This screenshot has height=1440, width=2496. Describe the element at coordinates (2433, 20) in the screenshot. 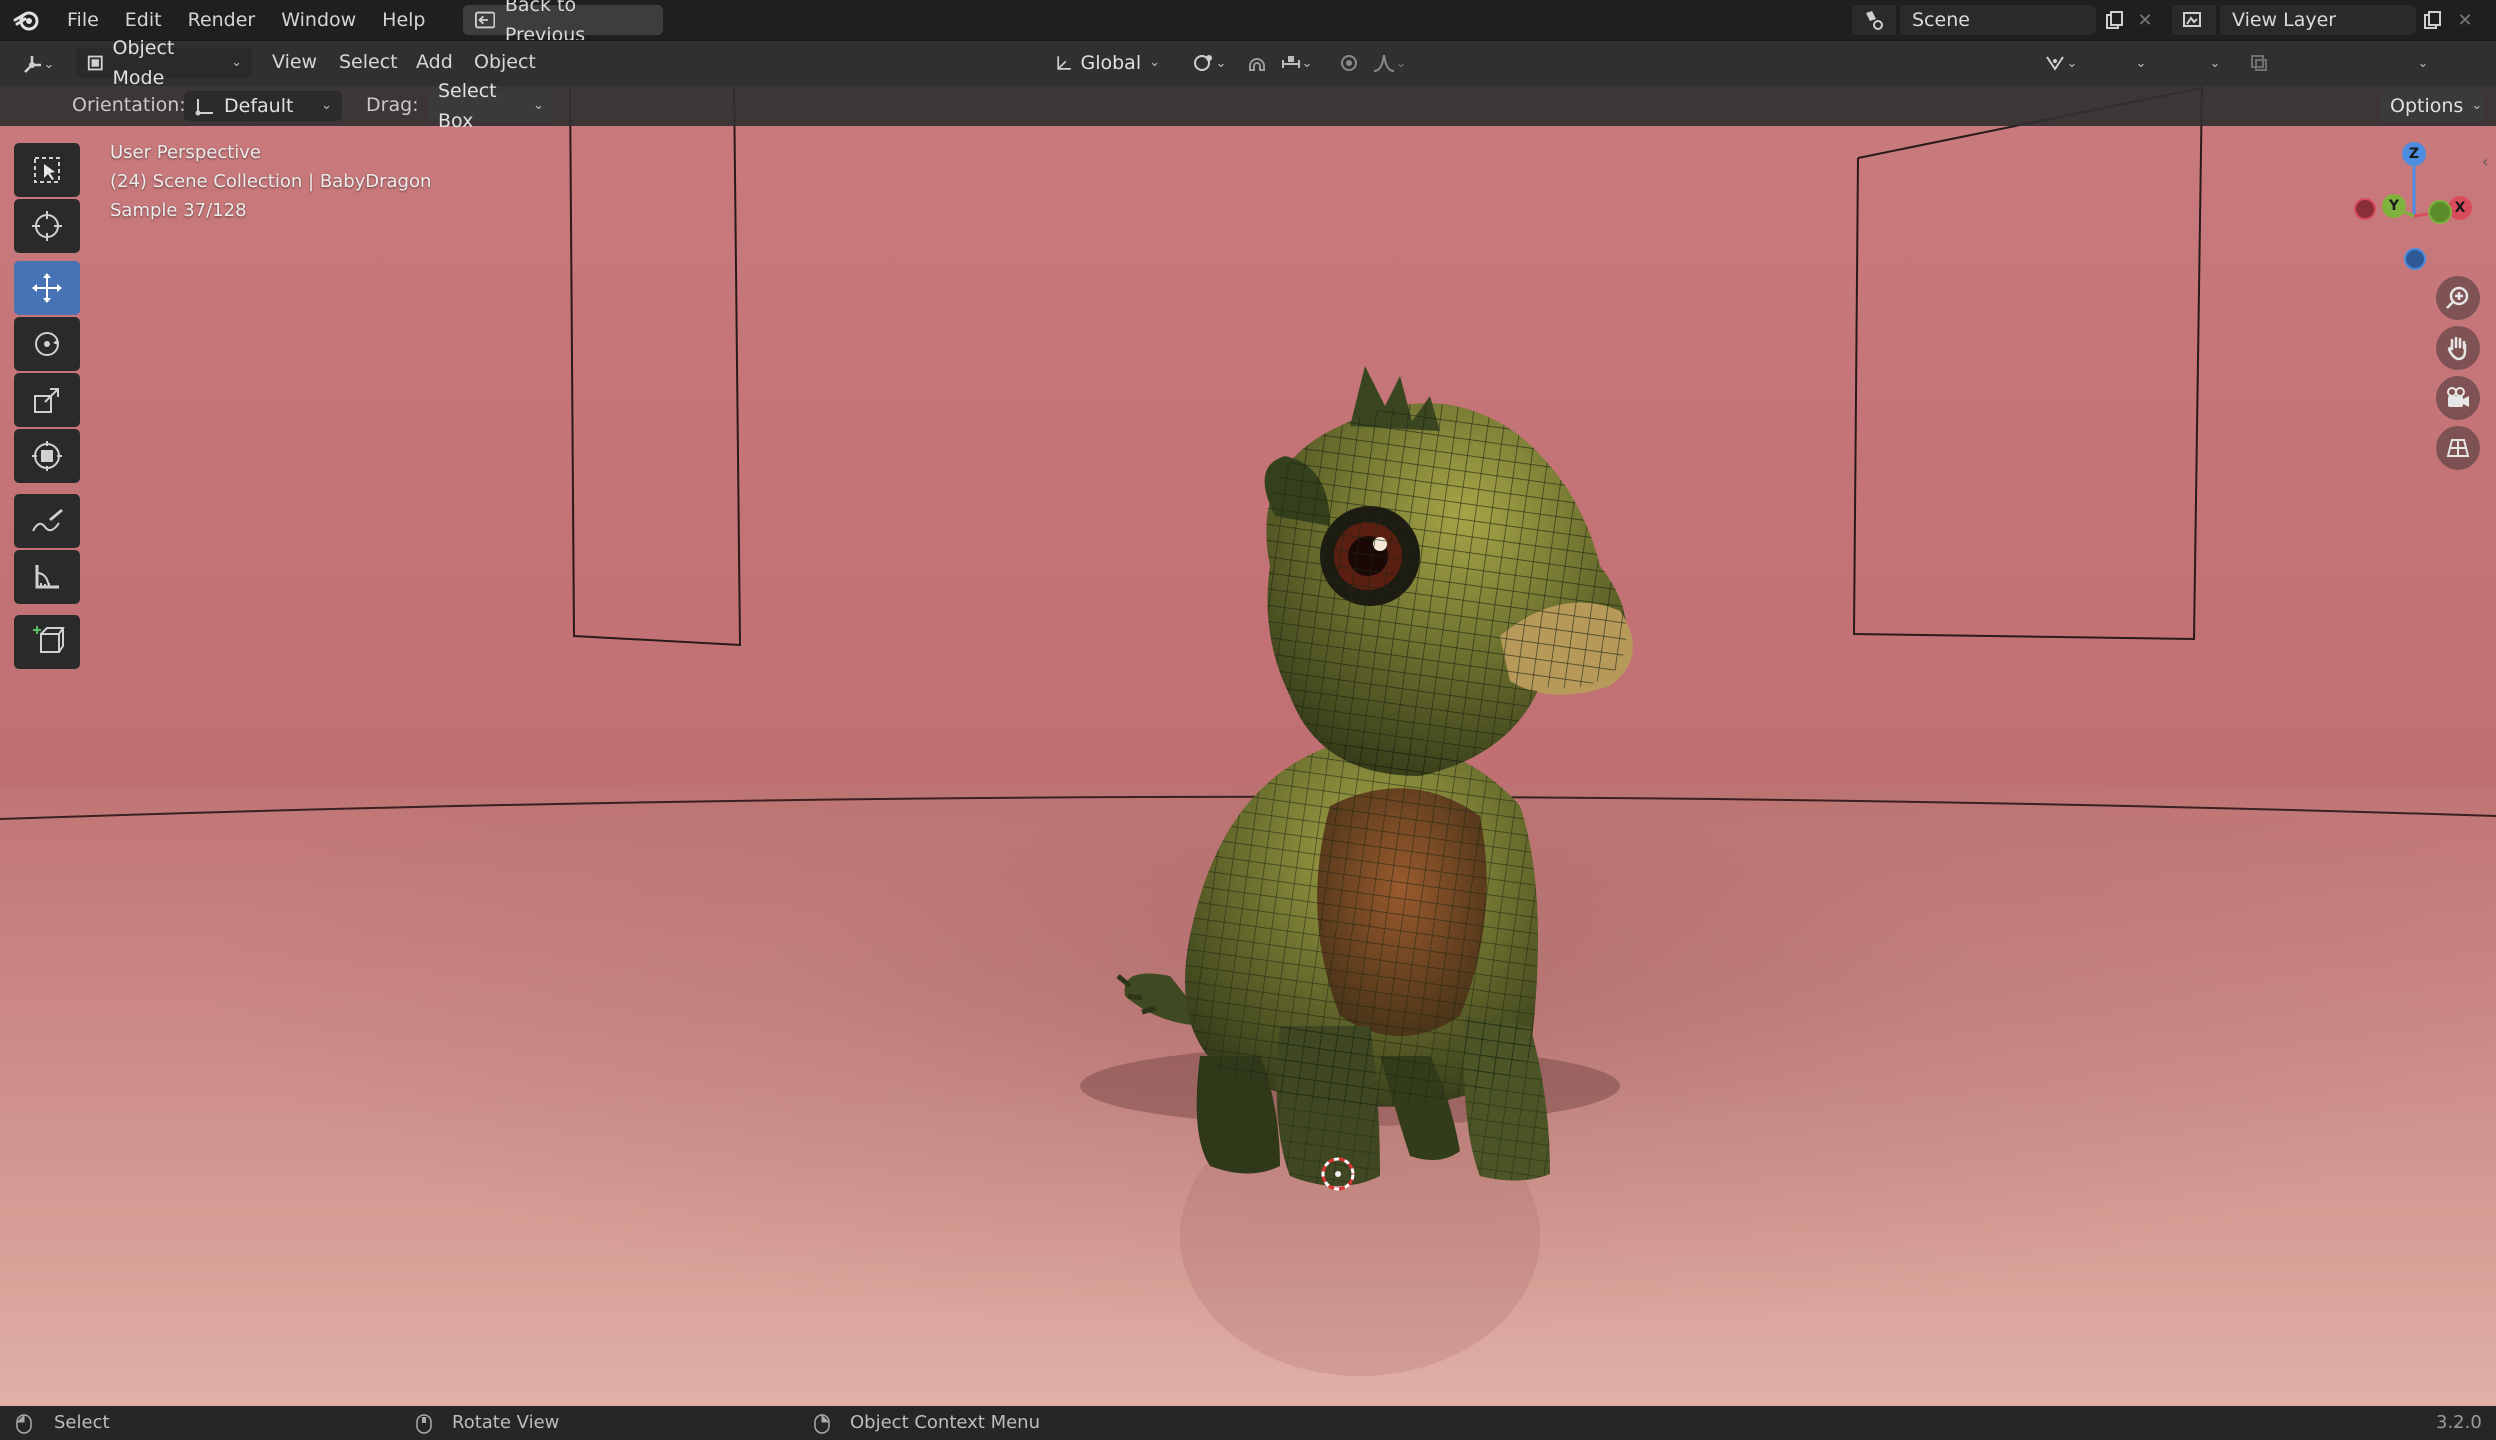

I see `new-view-layer-icon` at that location.